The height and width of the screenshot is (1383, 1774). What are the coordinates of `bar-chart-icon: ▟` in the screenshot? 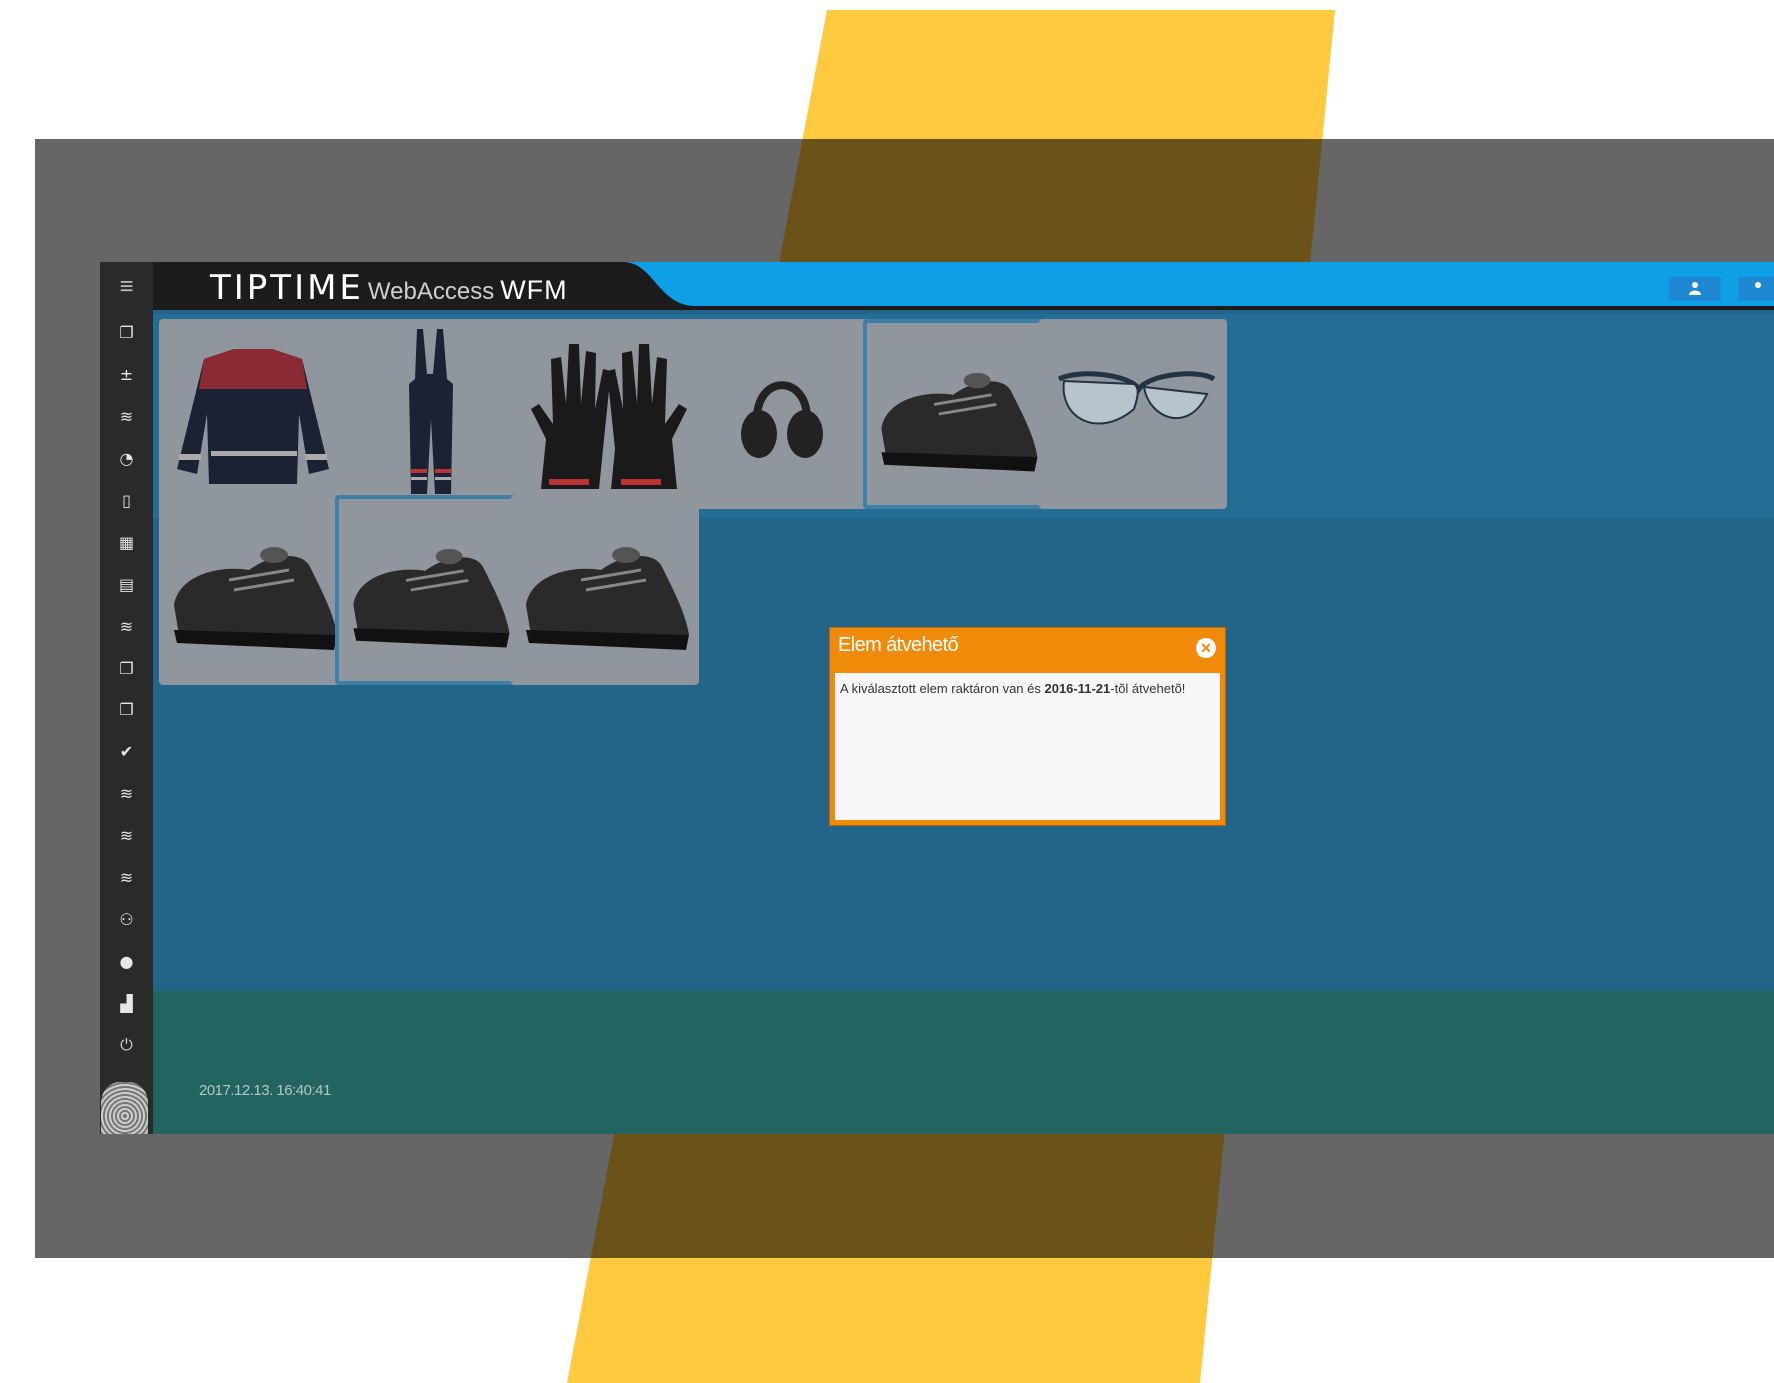 It's located at (126, 1003).